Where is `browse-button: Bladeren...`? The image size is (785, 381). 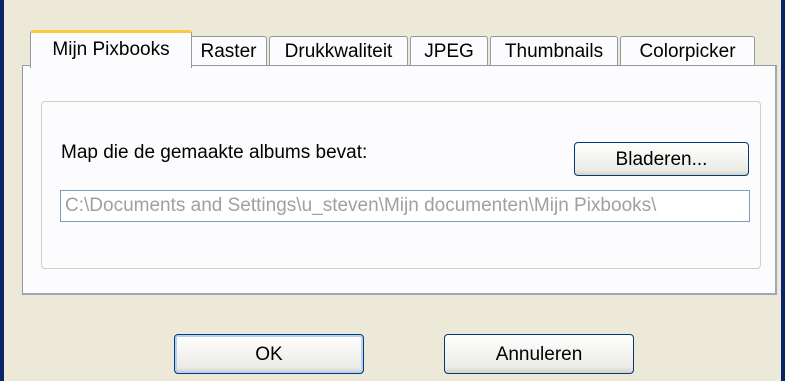 browse-button: Bladeren... is located at coordinates (661, 159).